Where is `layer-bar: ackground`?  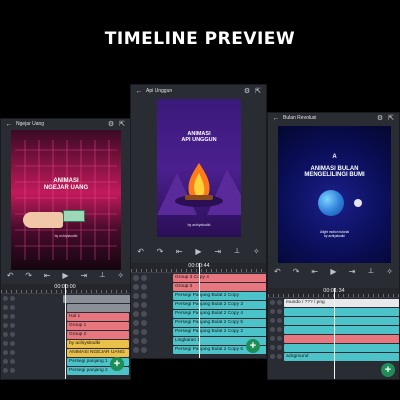 layer-bar: ackground is located at coordinates (341, 357).